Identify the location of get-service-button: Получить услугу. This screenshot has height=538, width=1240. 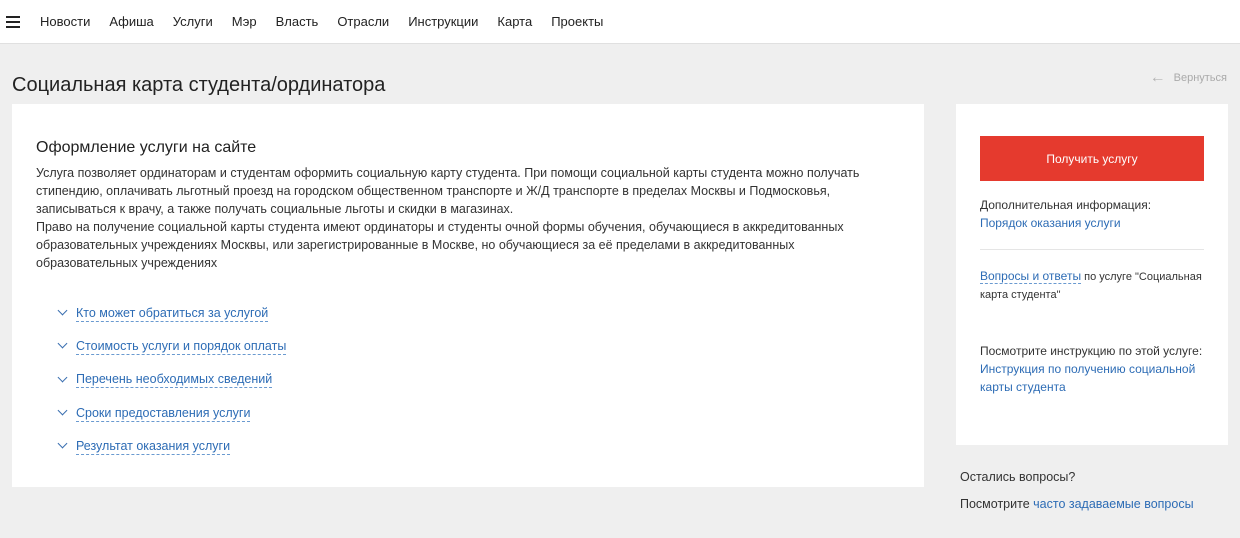
(1092, 158).